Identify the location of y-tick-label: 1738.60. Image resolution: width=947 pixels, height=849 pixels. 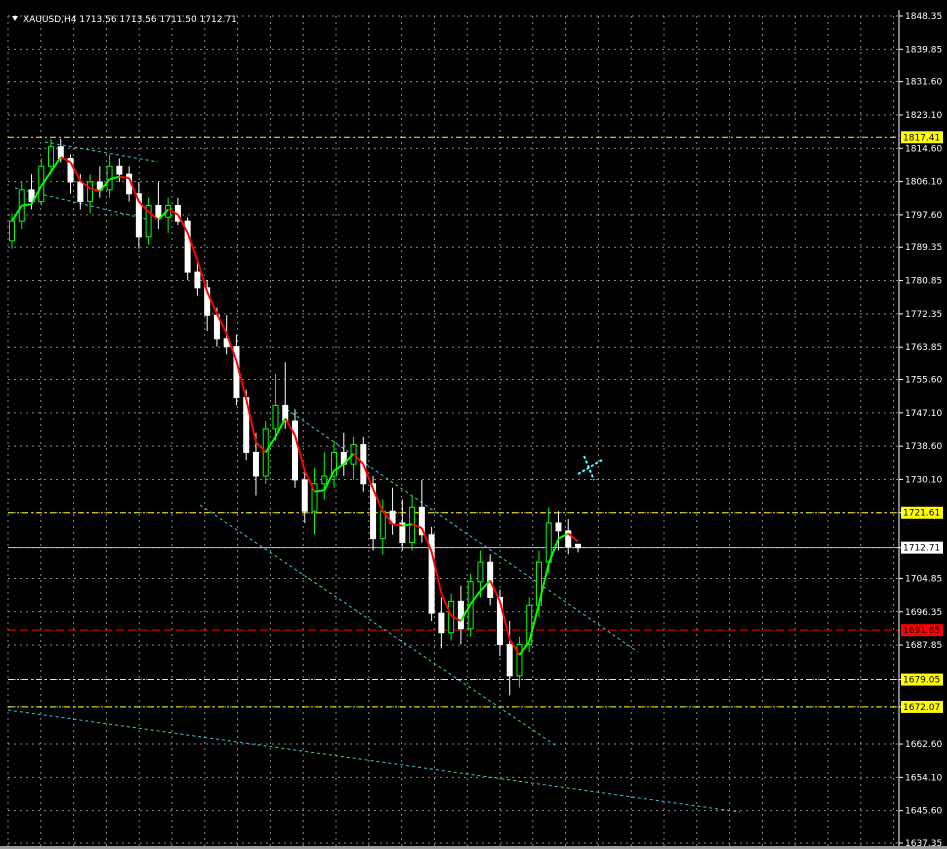
(923, 447).